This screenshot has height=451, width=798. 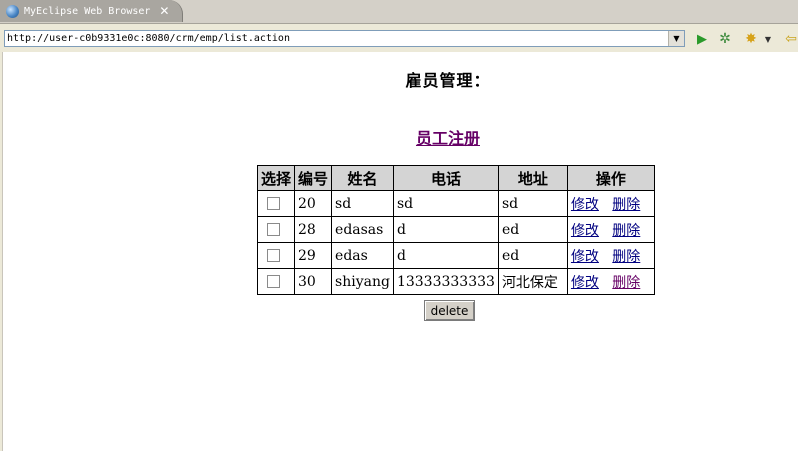 I want to click on close-icon: ✕, so click(x=164, y=11).